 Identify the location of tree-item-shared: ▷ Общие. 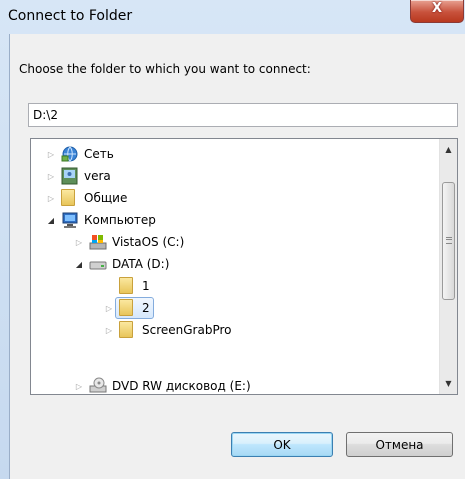
(86, 198).